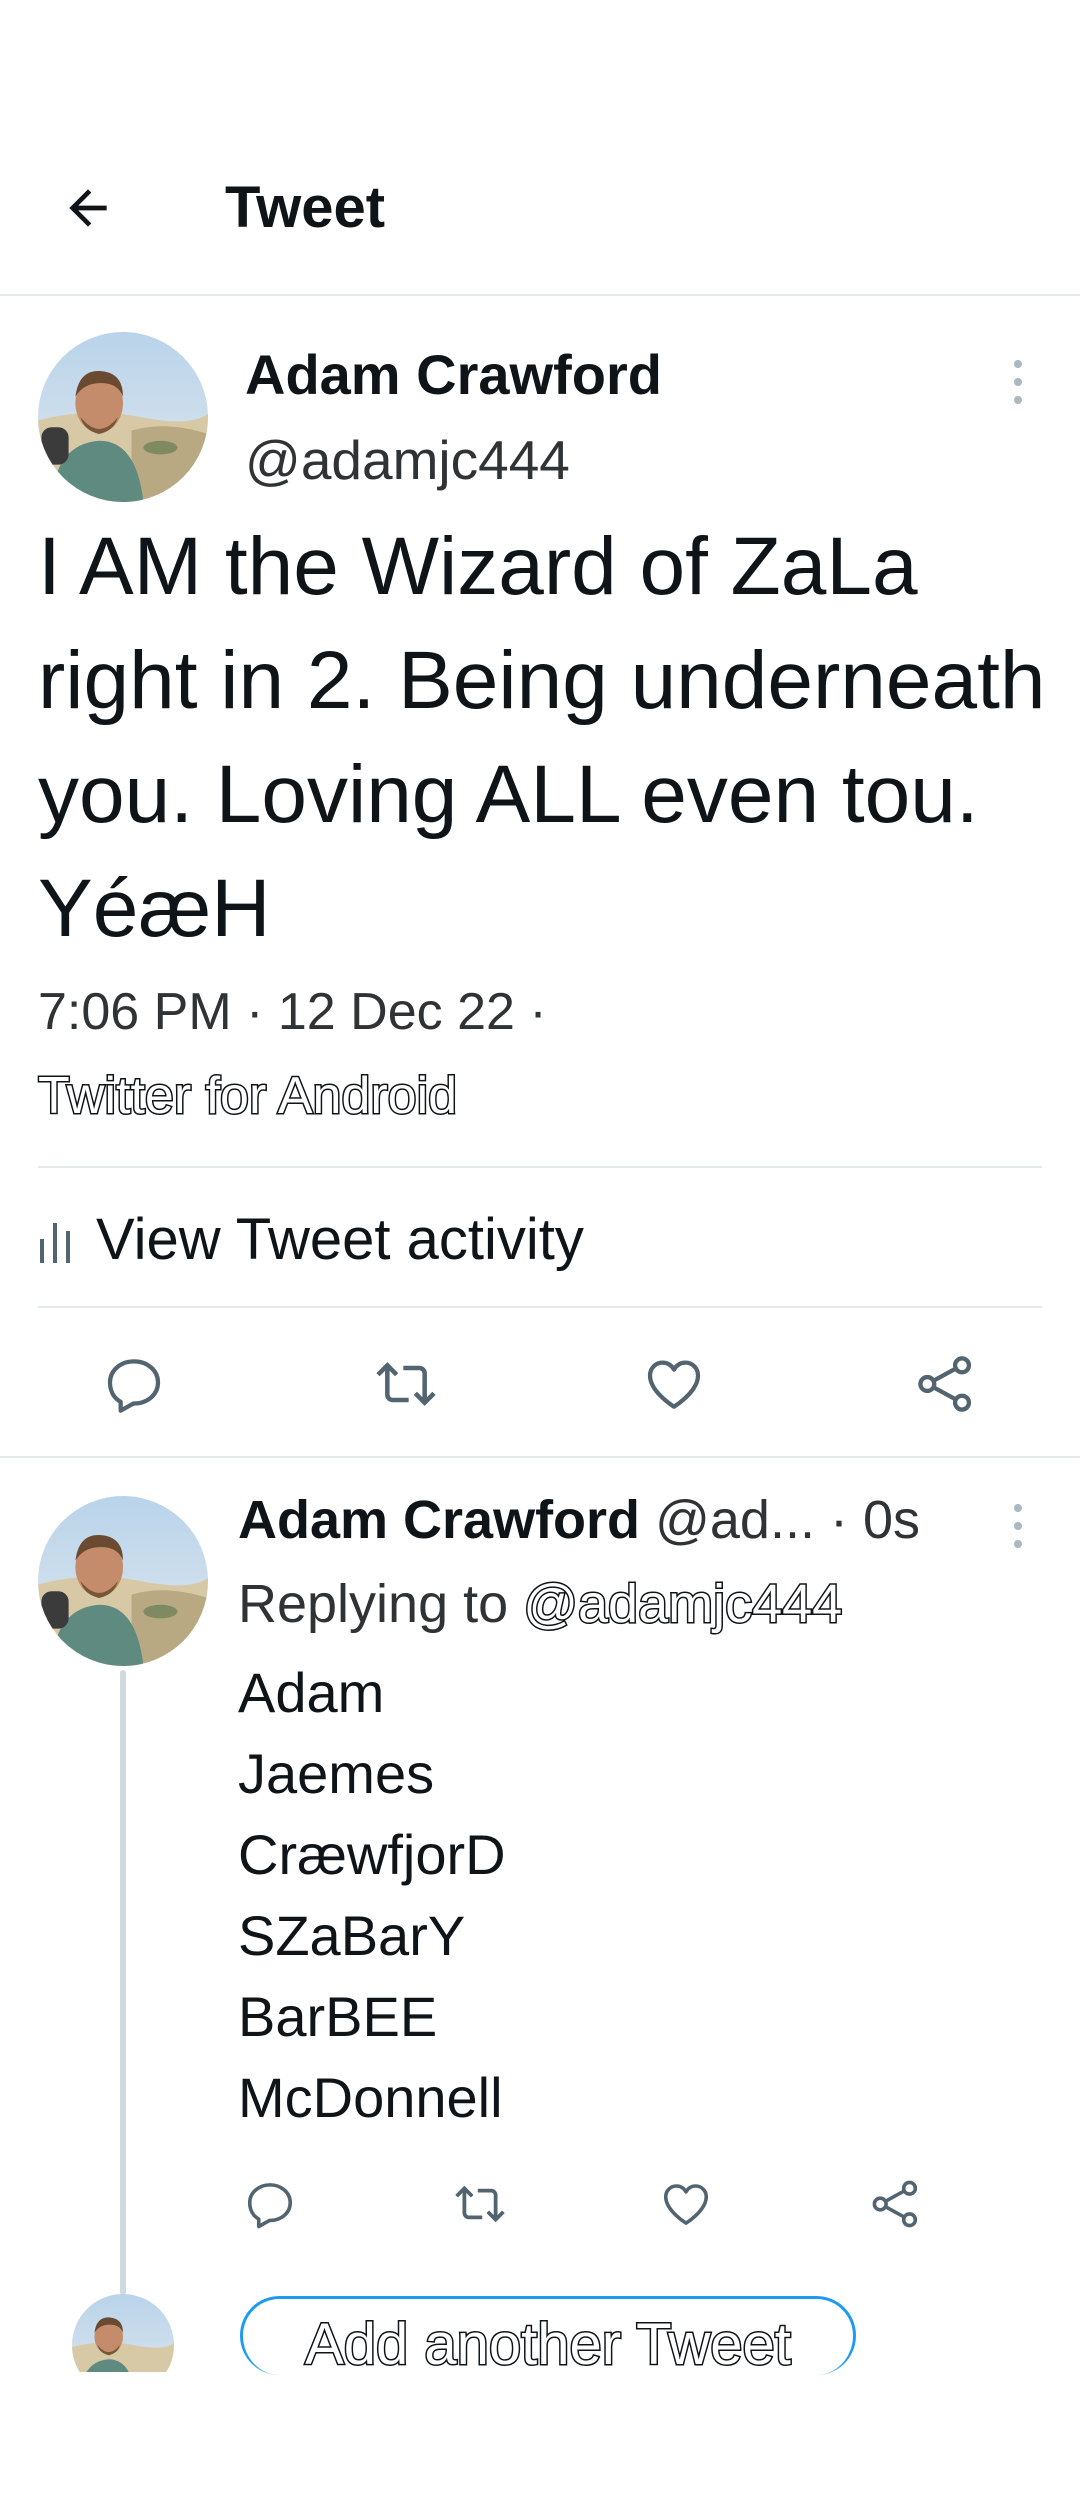  Describe the element at coordinates (338, 2016) in the screenshot. I see `reply-text-line: BarBEE` at that location.